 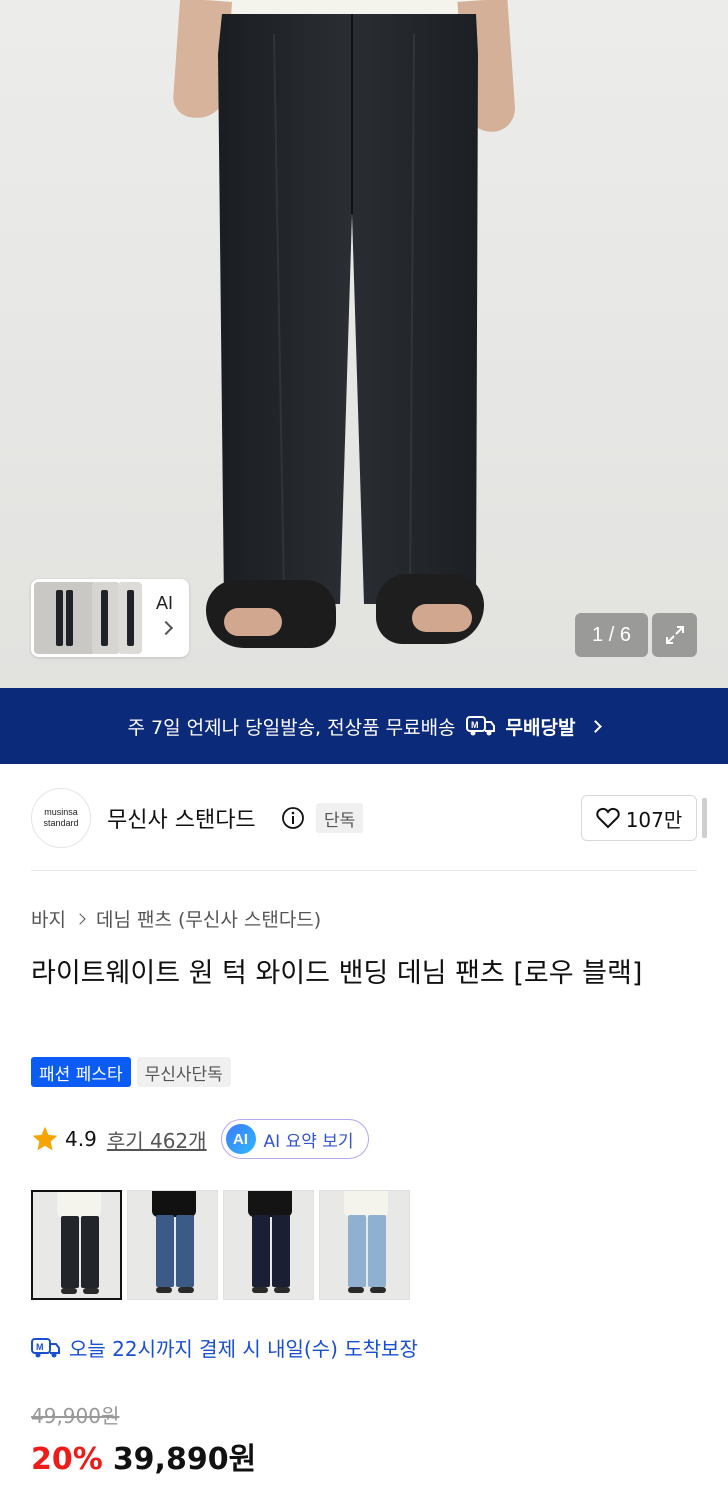 I want to click on like-button: 107만, so click(x=639, y=818).